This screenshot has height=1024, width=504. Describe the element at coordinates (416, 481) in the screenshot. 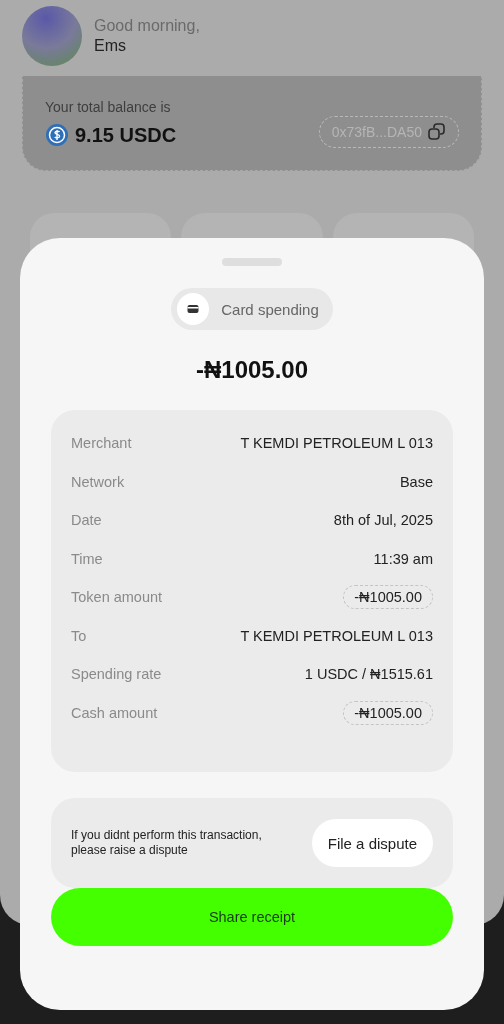

I see `detail-value: Base` at that location.